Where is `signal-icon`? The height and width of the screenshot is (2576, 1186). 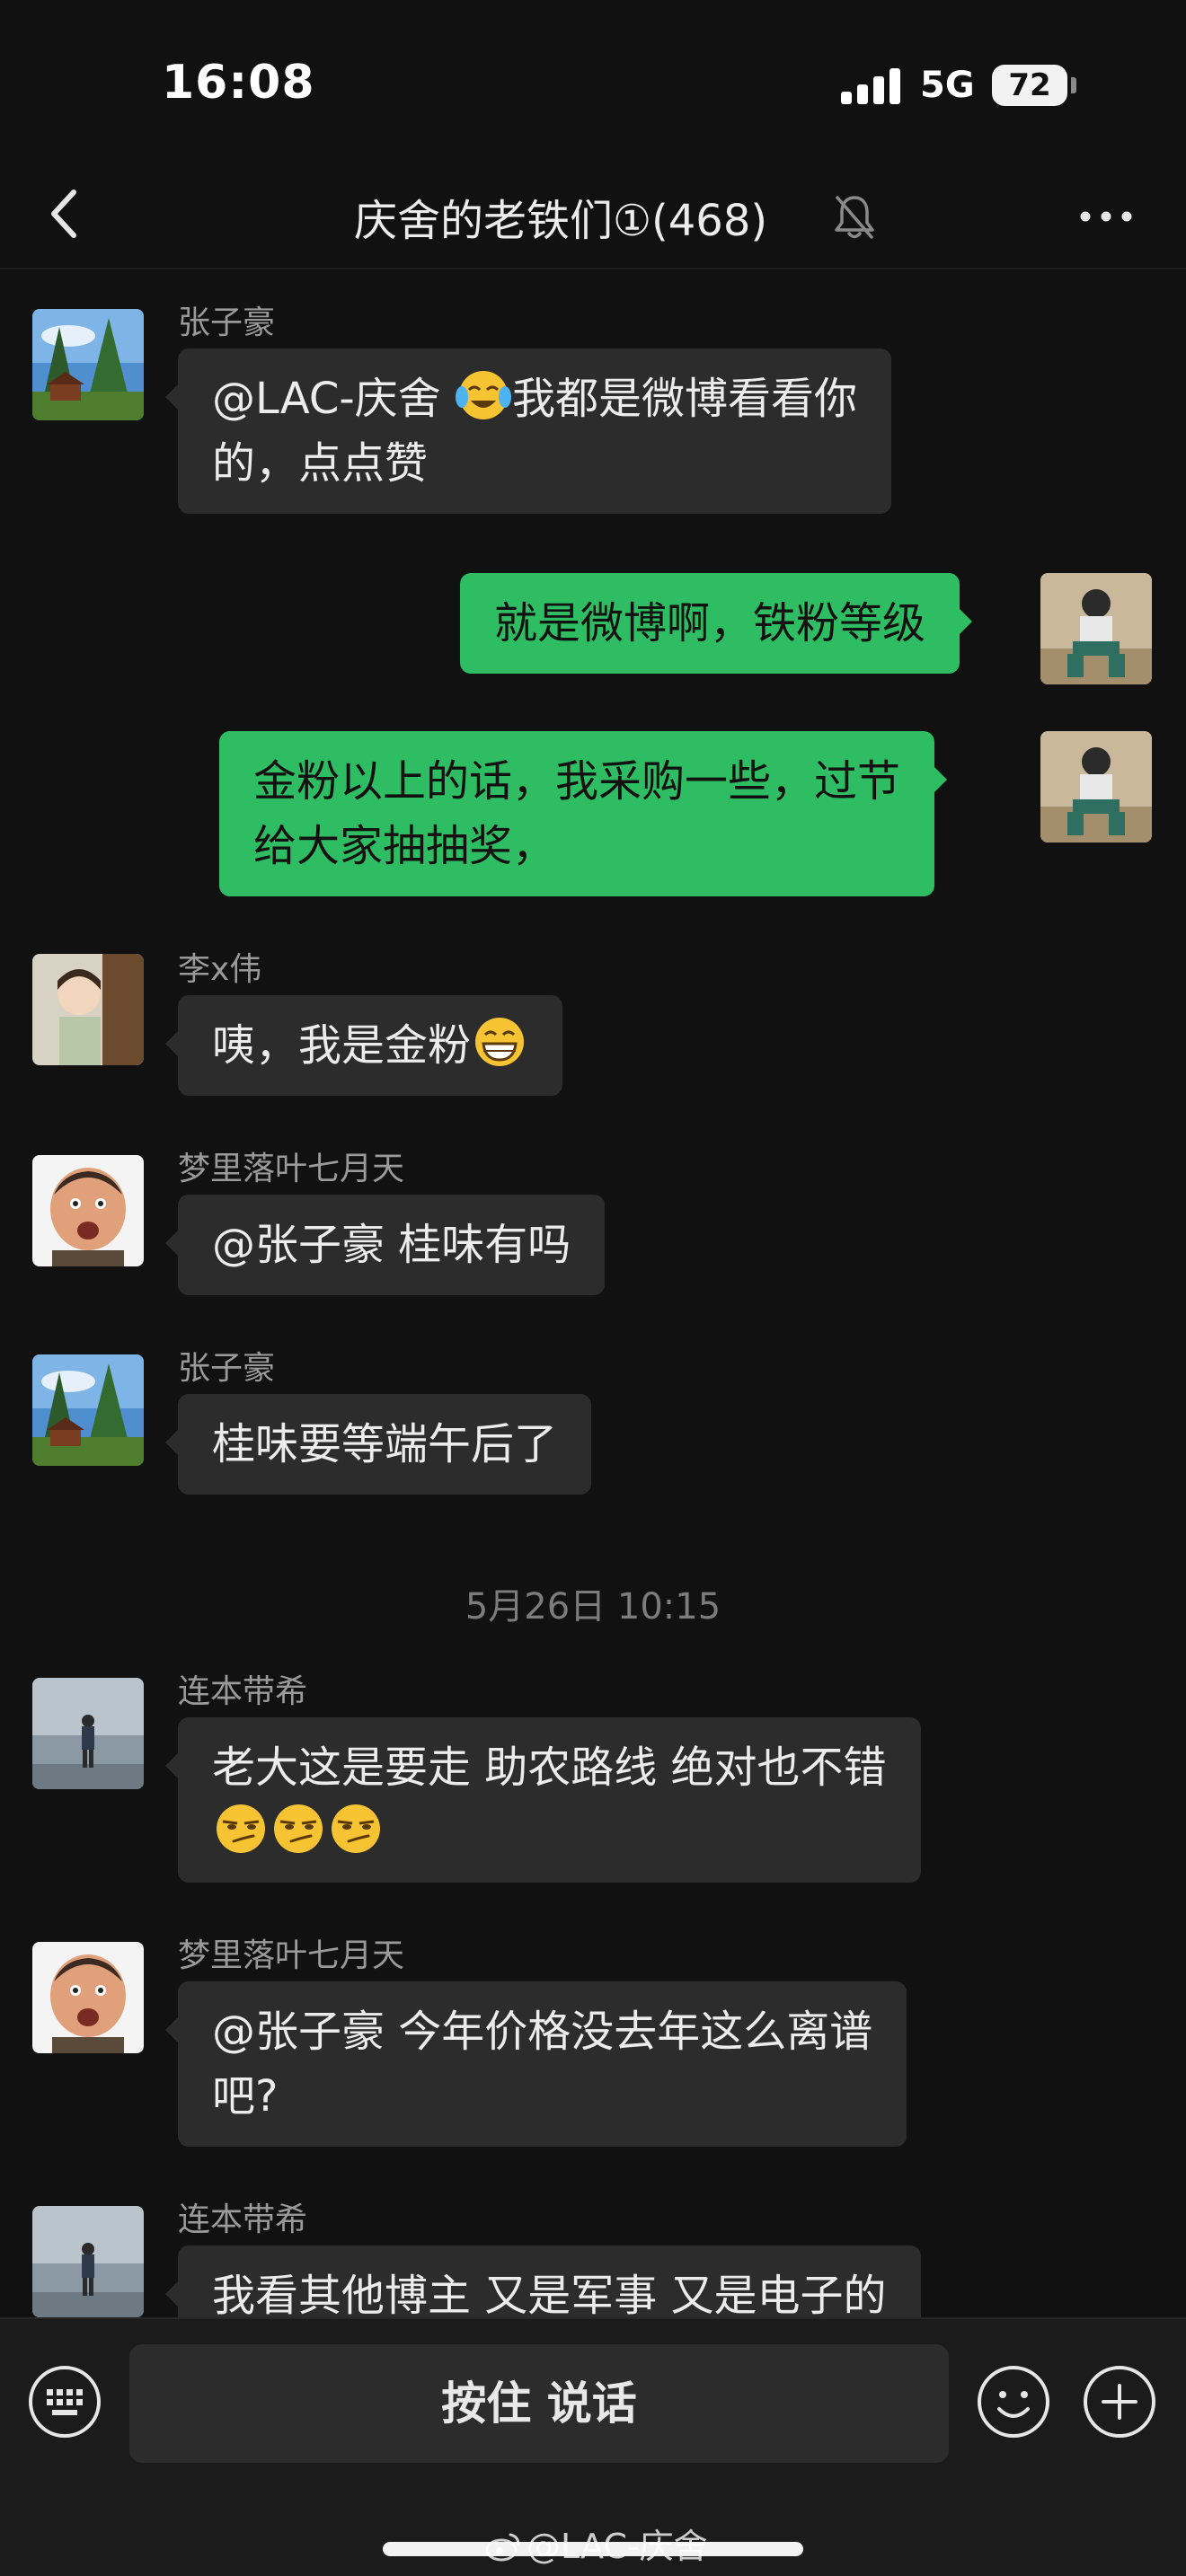 signal-icon is located at coordinates (871, 86).